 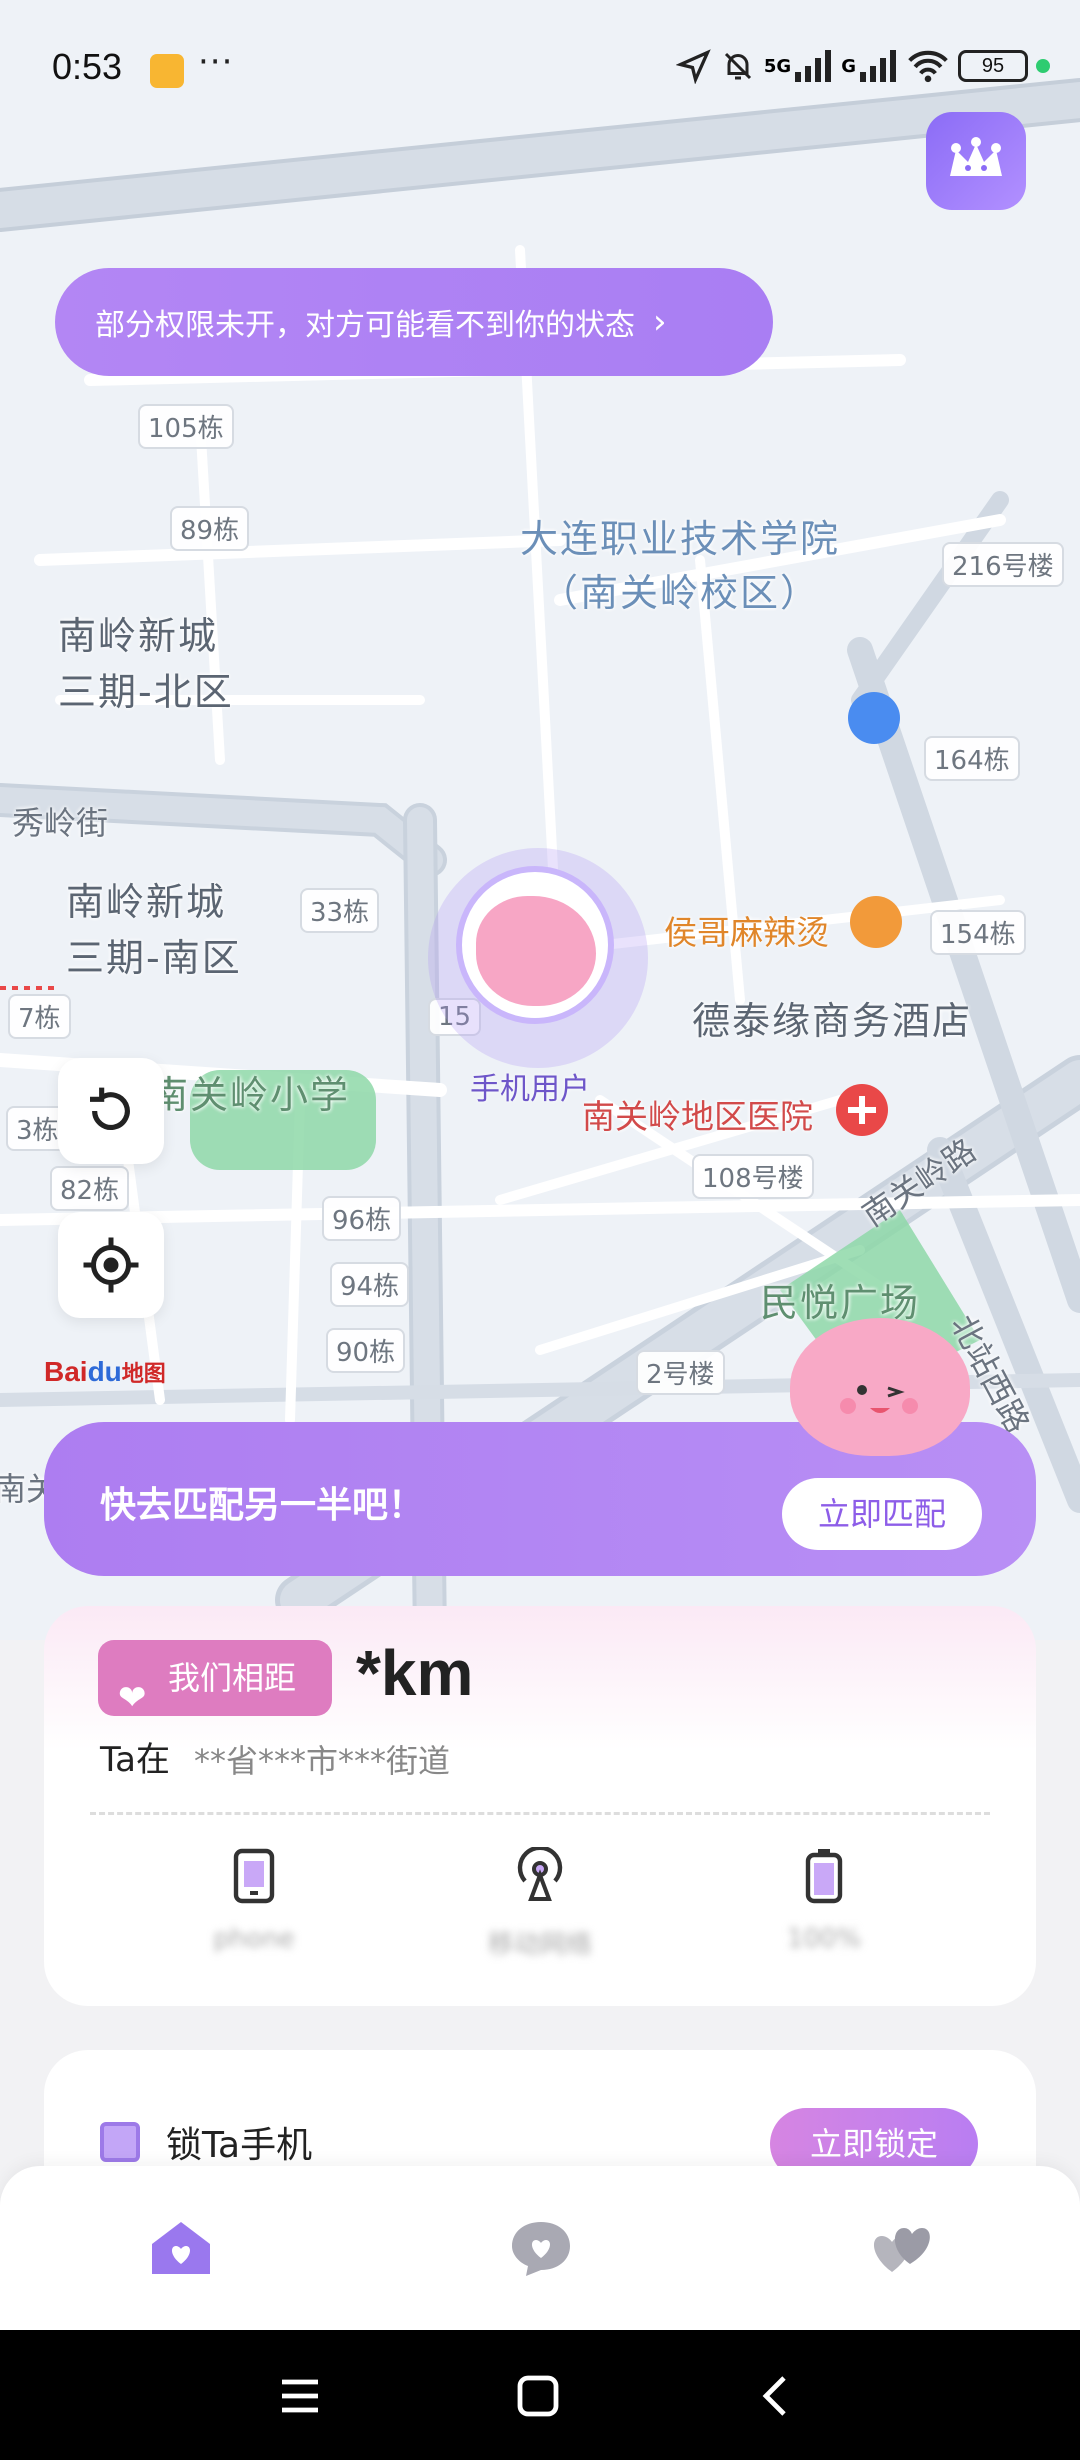 I want to click on tab-messages, so click(x=541, y=2248).